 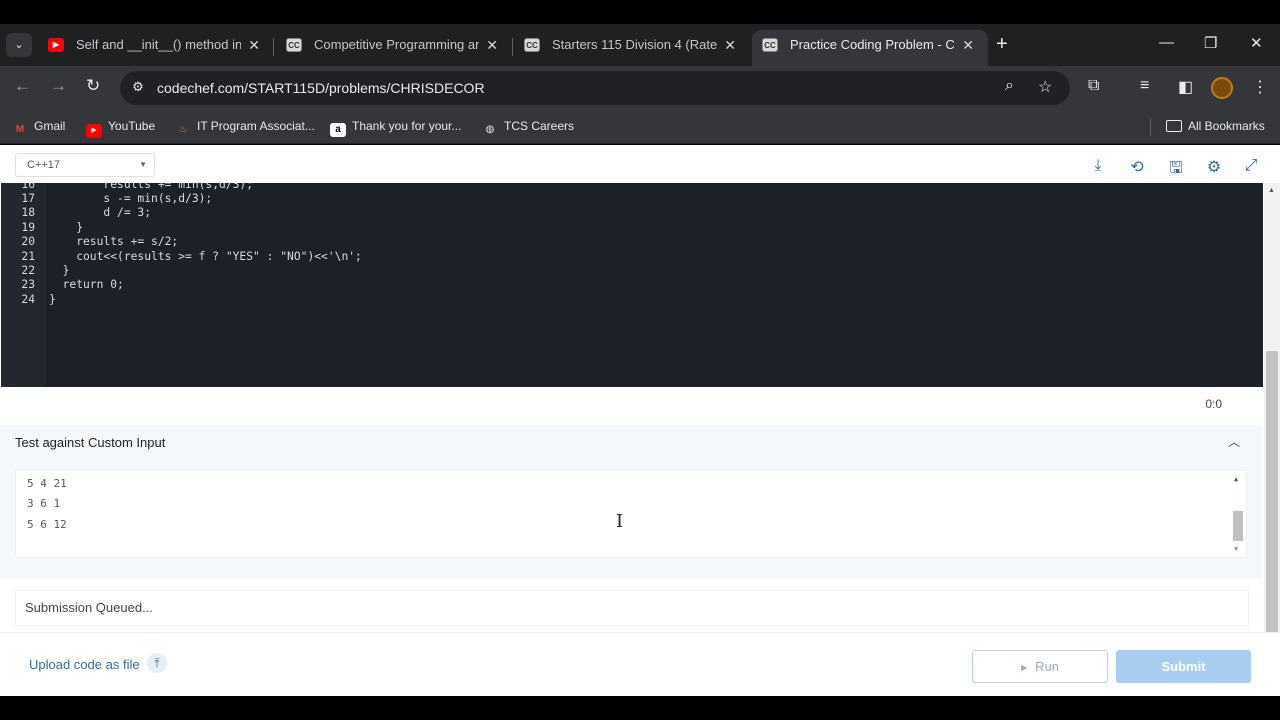 I want to click on bookmark-tcs-careers: ◍ TCS Careers, so click(x=528, y=127).